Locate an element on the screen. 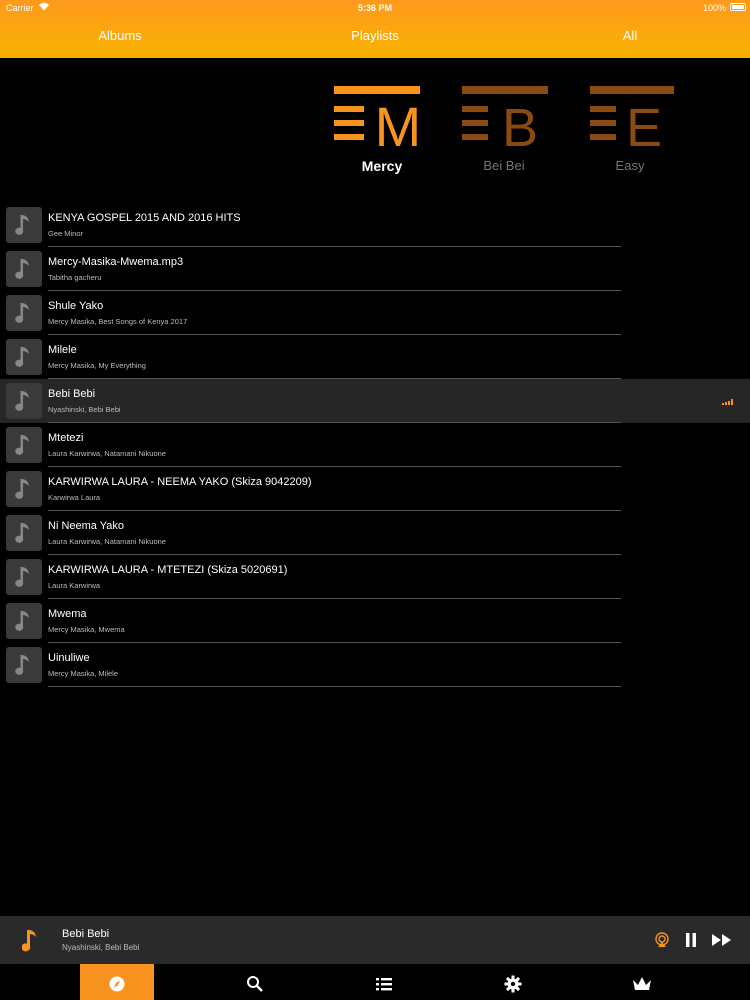  track-subtitle: Gee Minor is located at coordinates (66, 233).